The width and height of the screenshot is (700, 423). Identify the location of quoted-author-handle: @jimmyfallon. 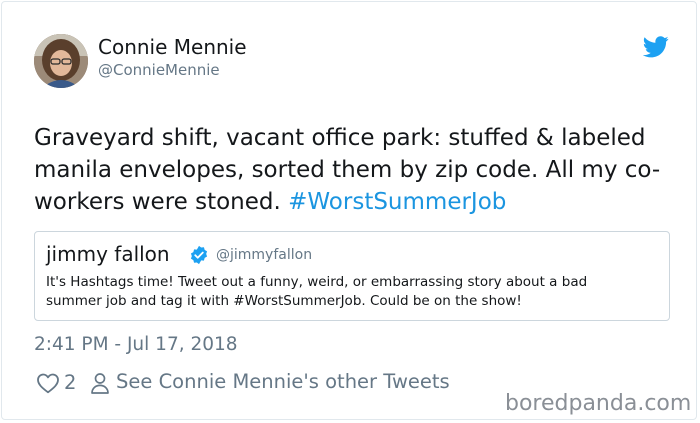
(264, 255).